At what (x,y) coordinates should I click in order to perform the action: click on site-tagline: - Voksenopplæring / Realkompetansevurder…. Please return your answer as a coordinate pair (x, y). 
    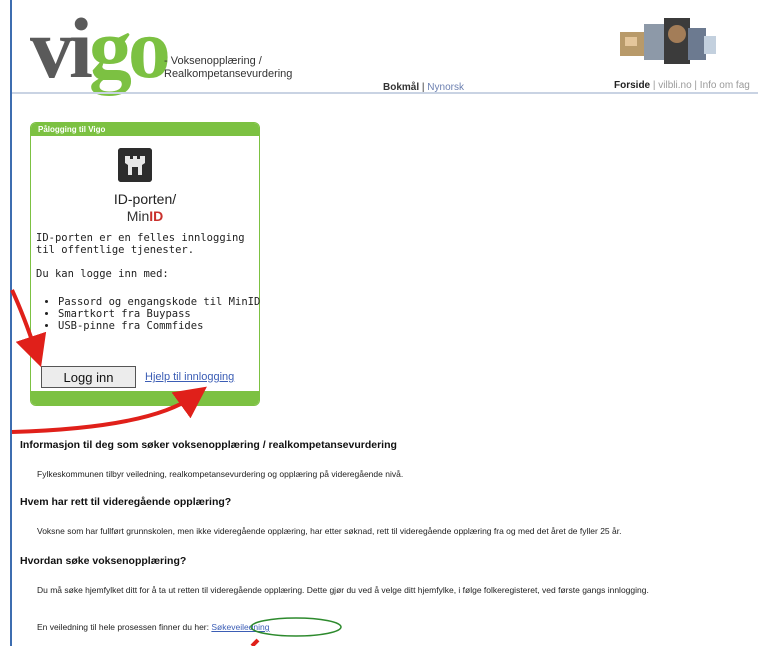
    Looking at the image, I should click on (228, 68).